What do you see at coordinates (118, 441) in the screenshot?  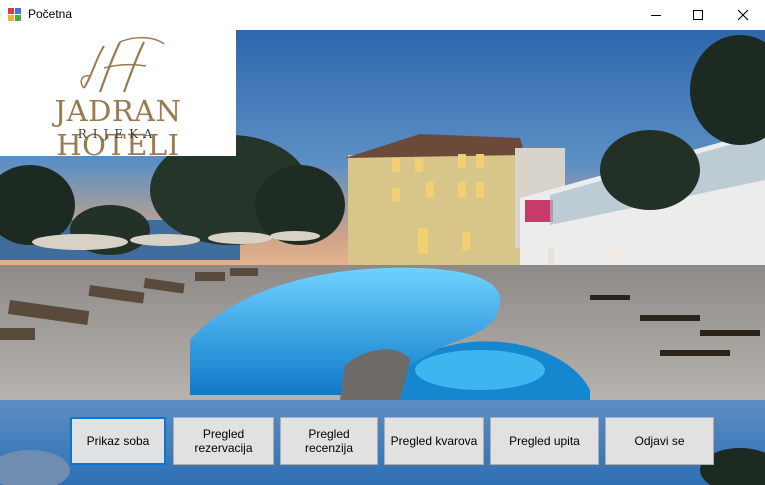 I see `prikaz-soba-button: Prikaz soba` at bounding box center [118, 441].